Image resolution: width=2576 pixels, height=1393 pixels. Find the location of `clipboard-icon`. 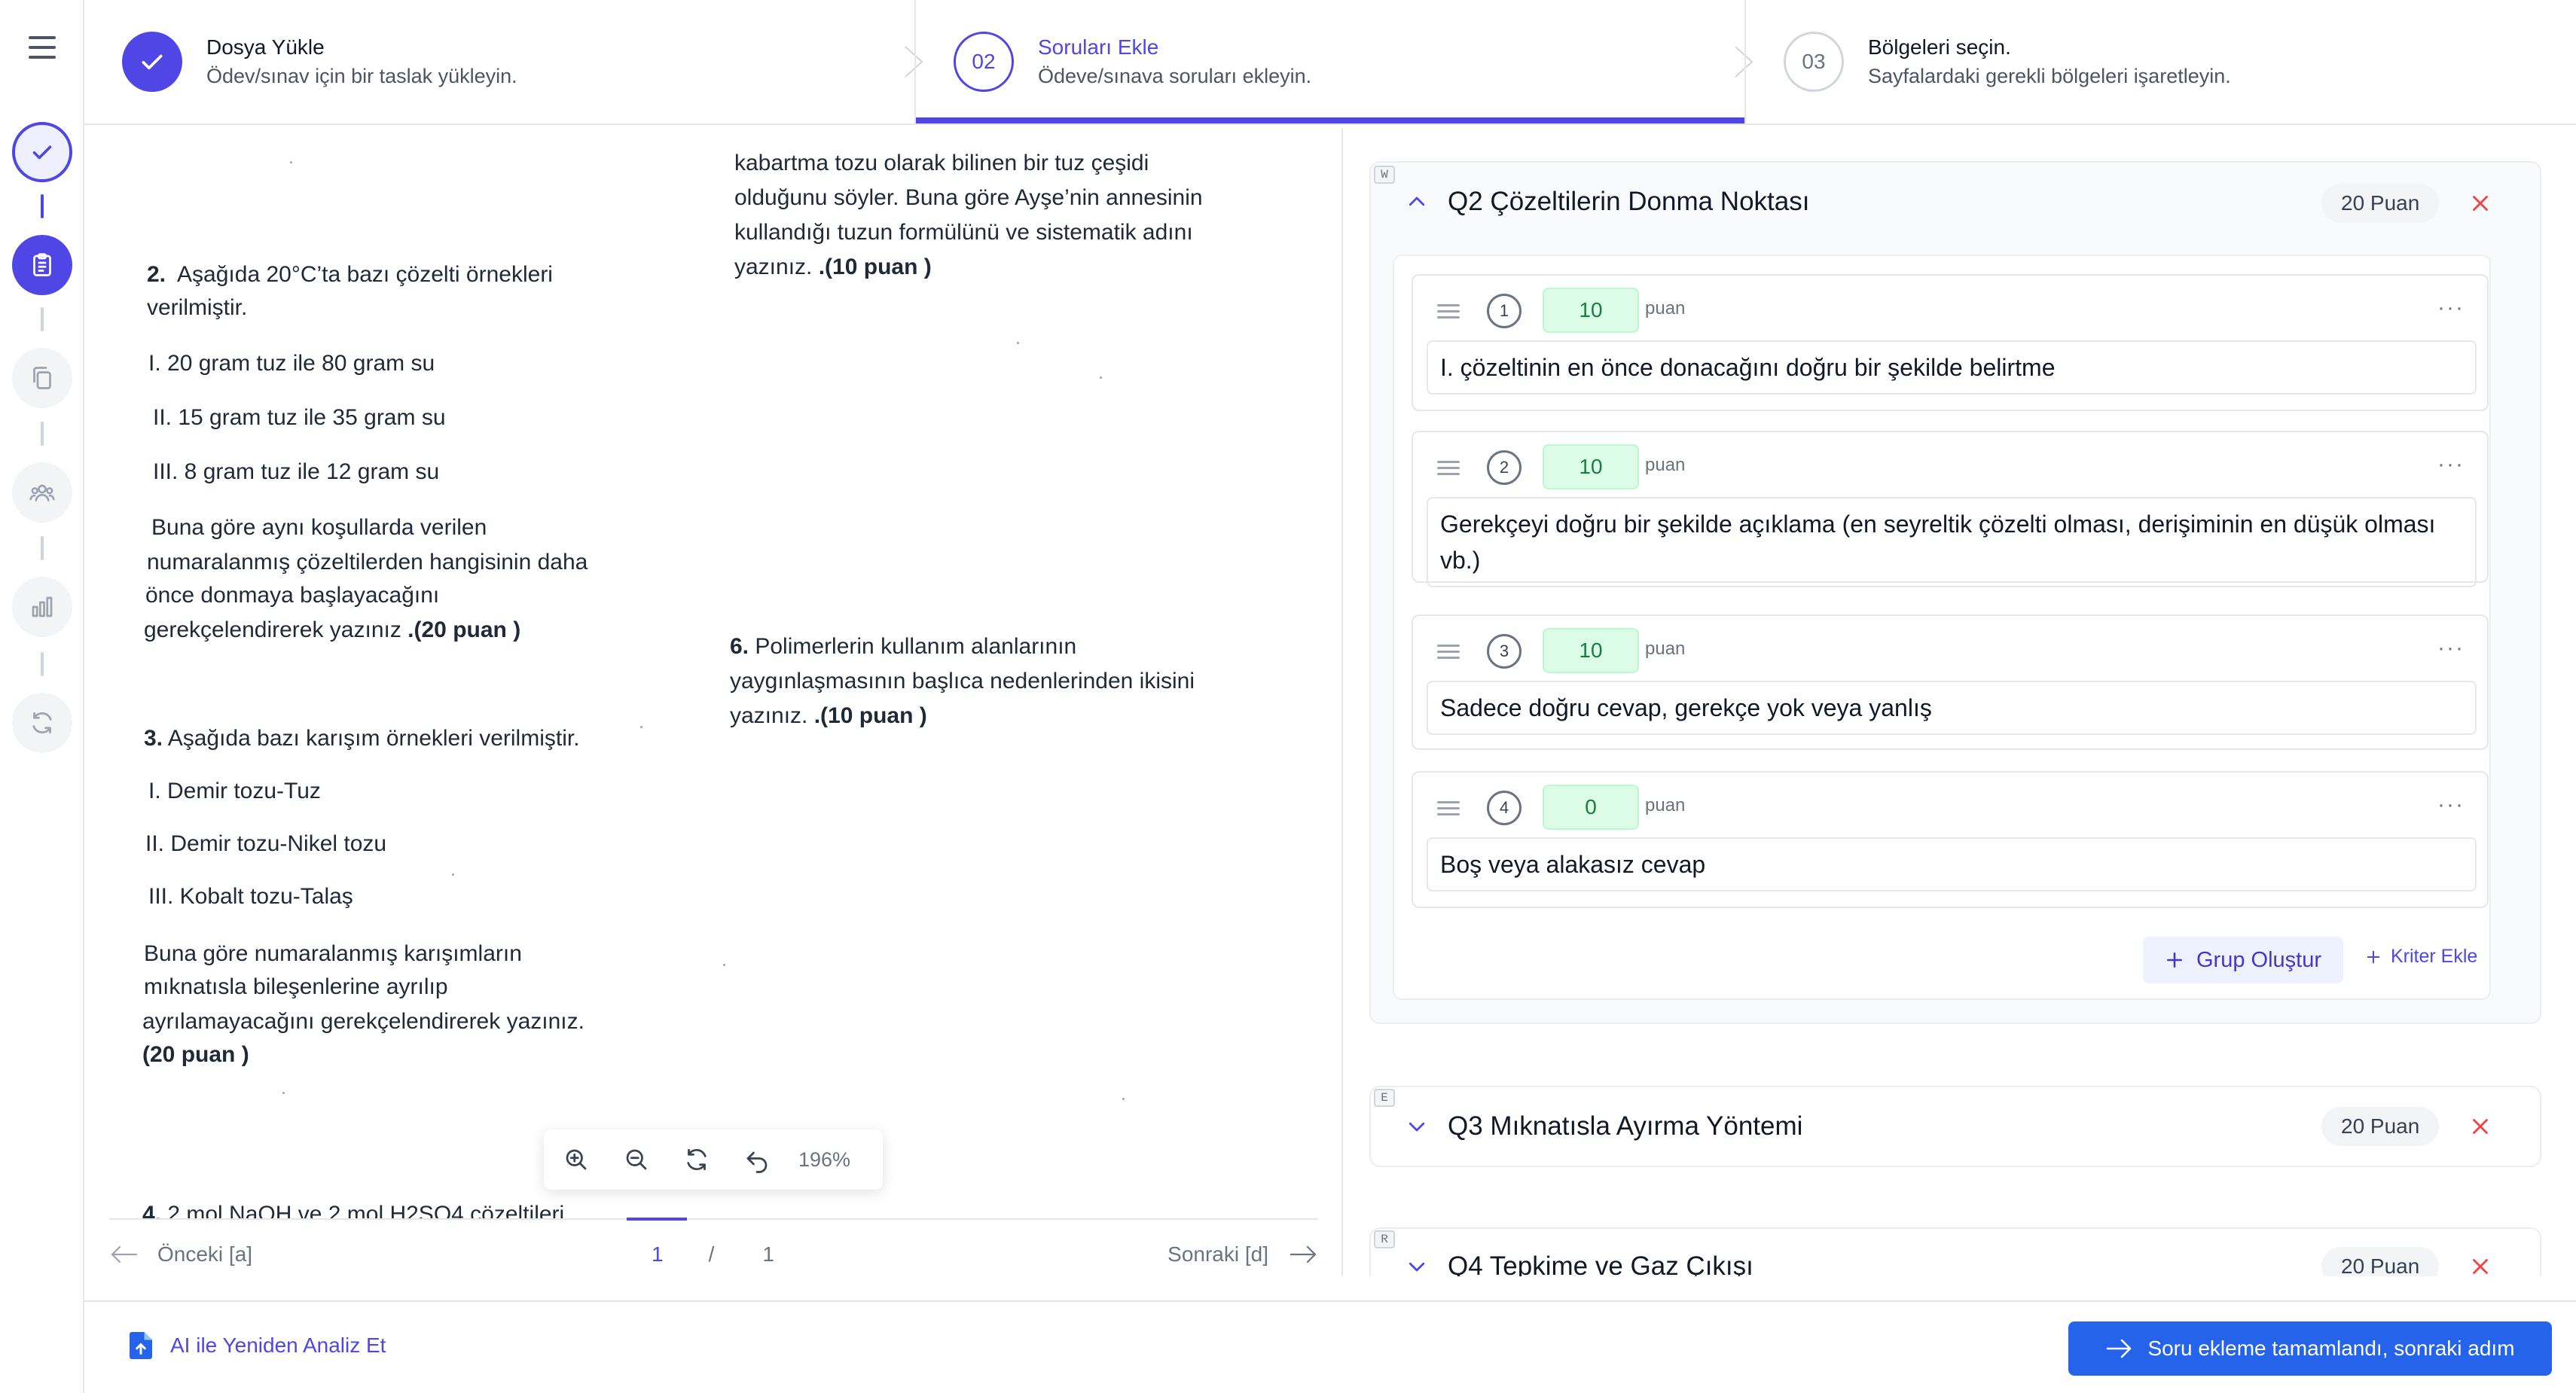

clipboard-icon is located at coordinates (42, 264).